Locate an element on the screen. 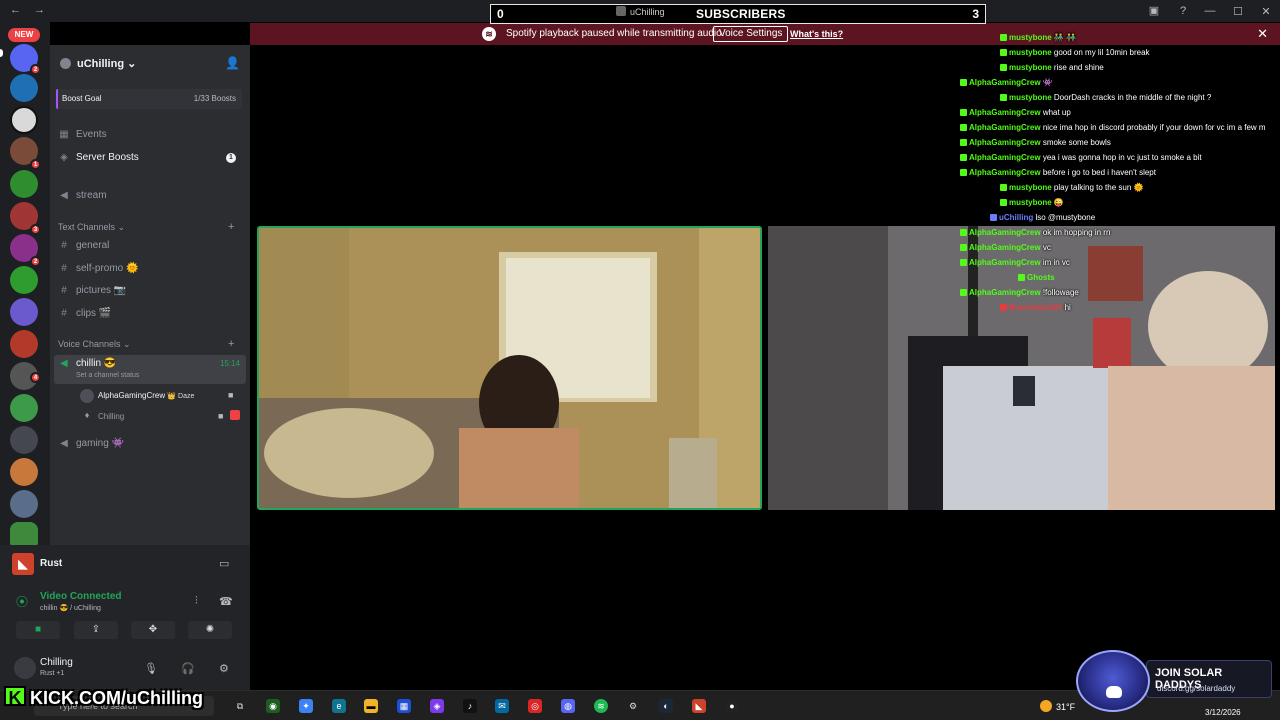 The height and width of the screenshot is (720, 1280). channel-stream-label: stream is located at coordinates (91, 195).